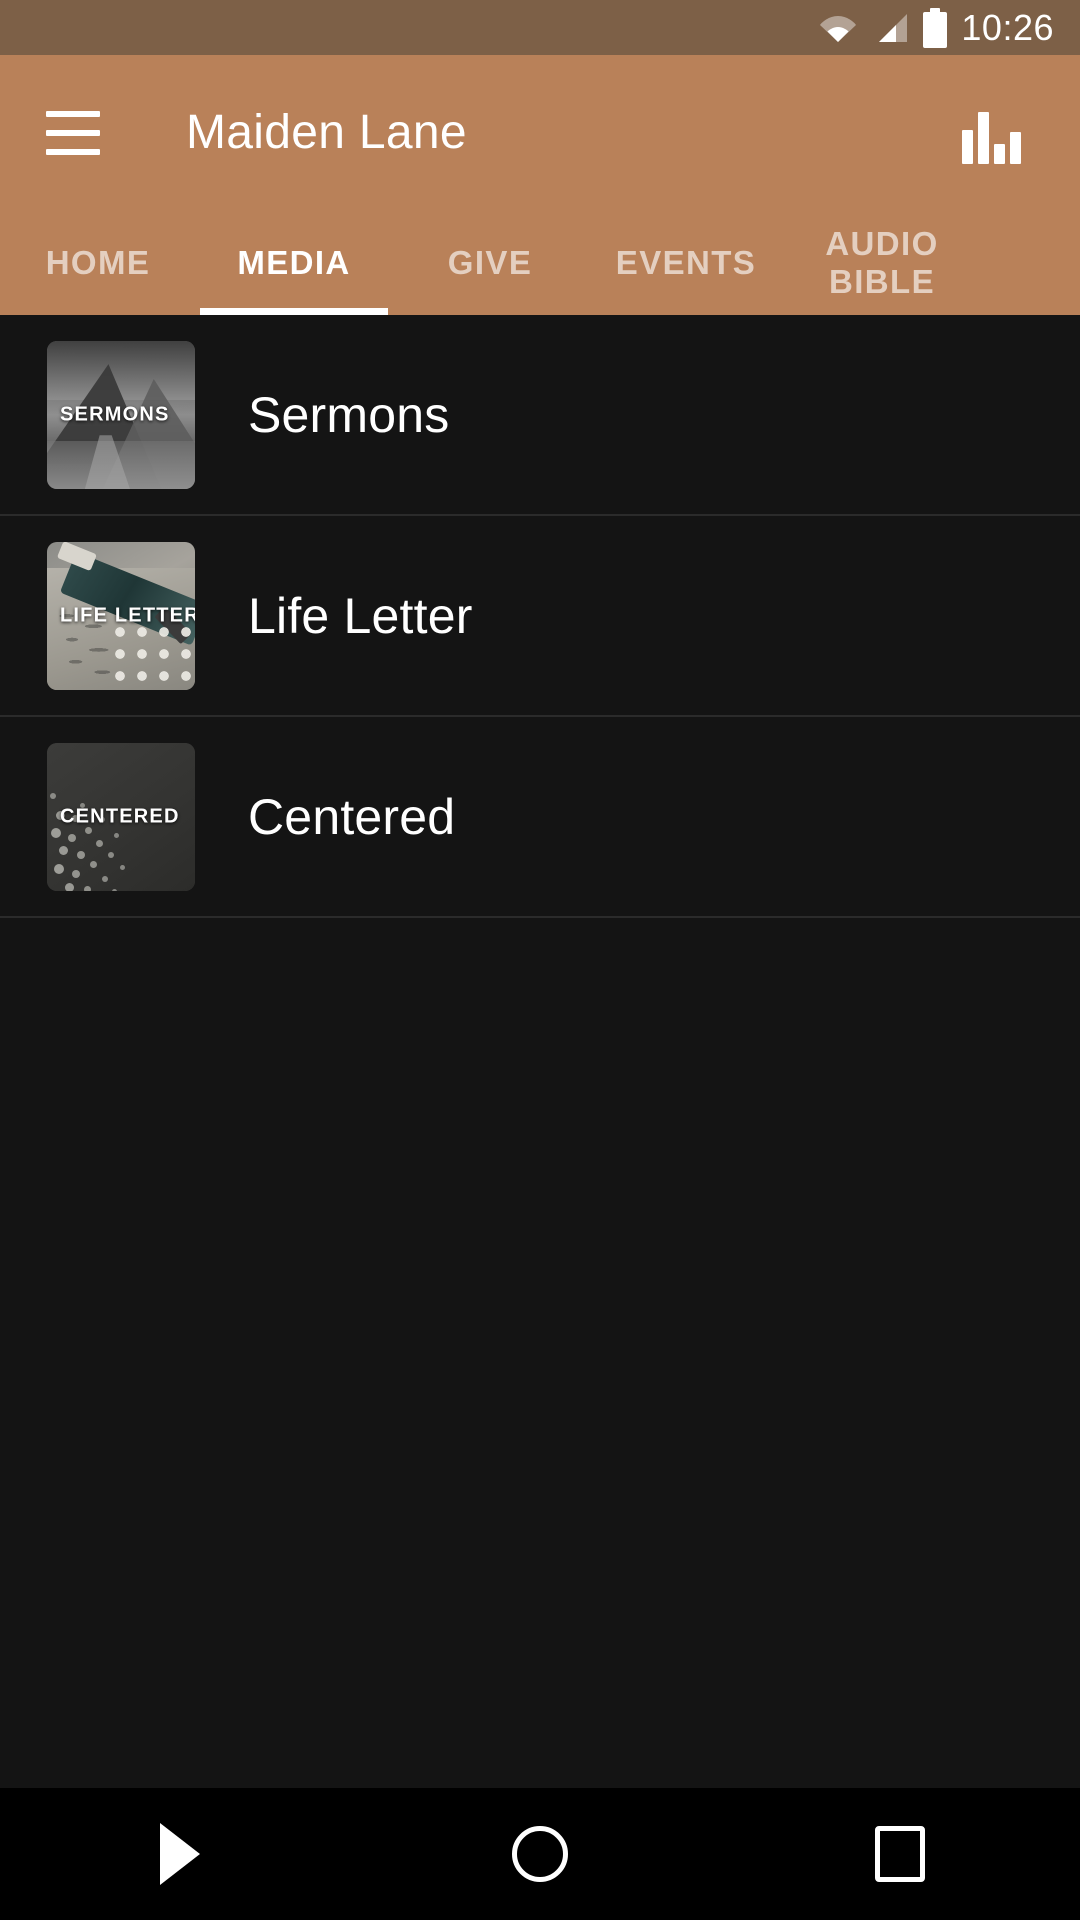  What do you see at coordinates (540, 27) in the screenshot?
I see `status-bar: 10:26` at bounding box center [540, 27].